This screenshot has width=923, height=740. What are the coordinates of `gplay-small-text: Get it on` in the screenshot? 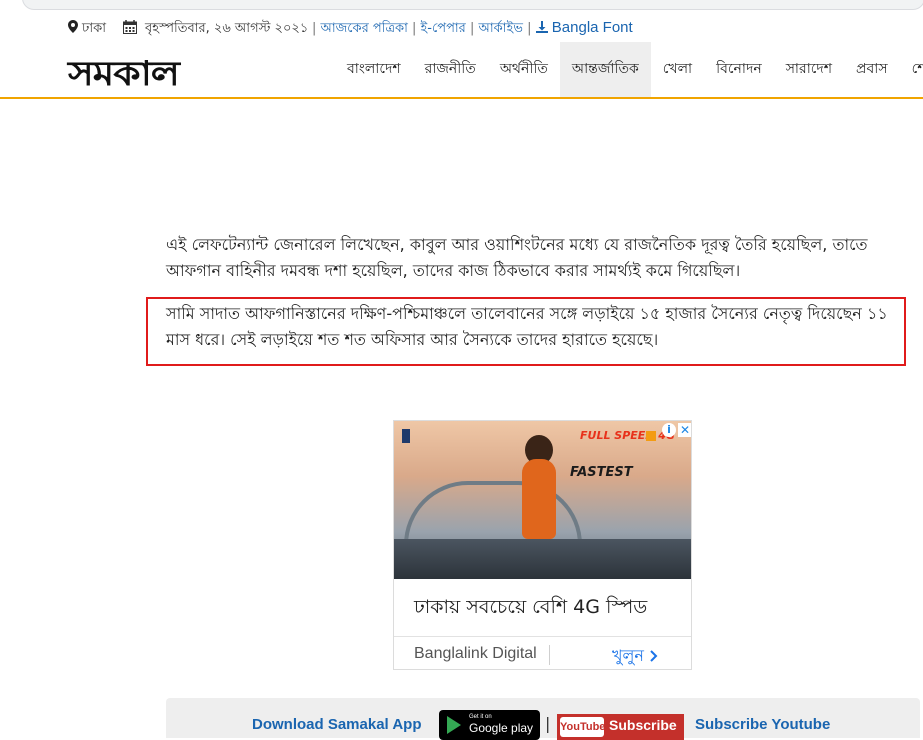 It's located at (480, 717).